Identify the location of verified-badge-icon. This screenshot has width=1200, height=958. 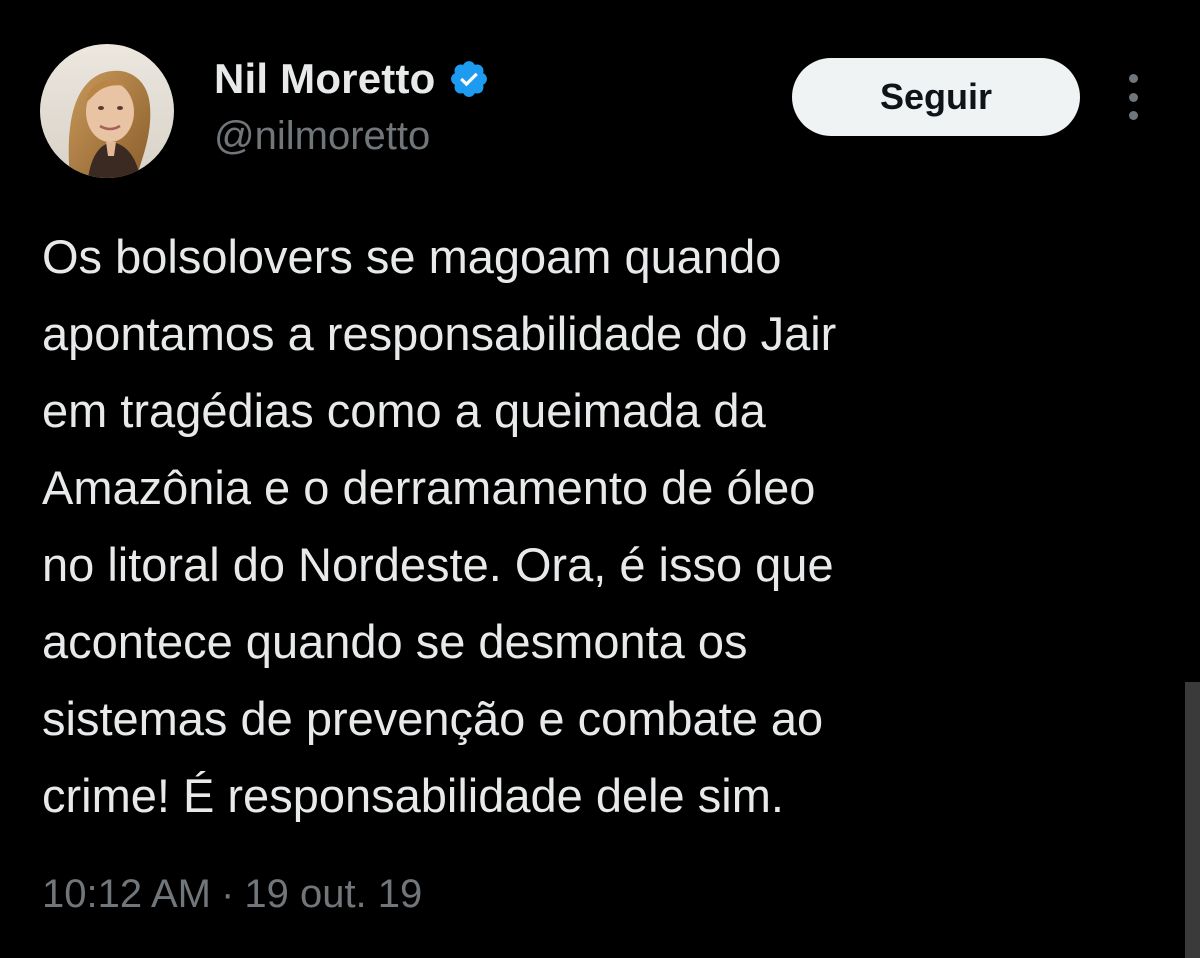
(469, 79).